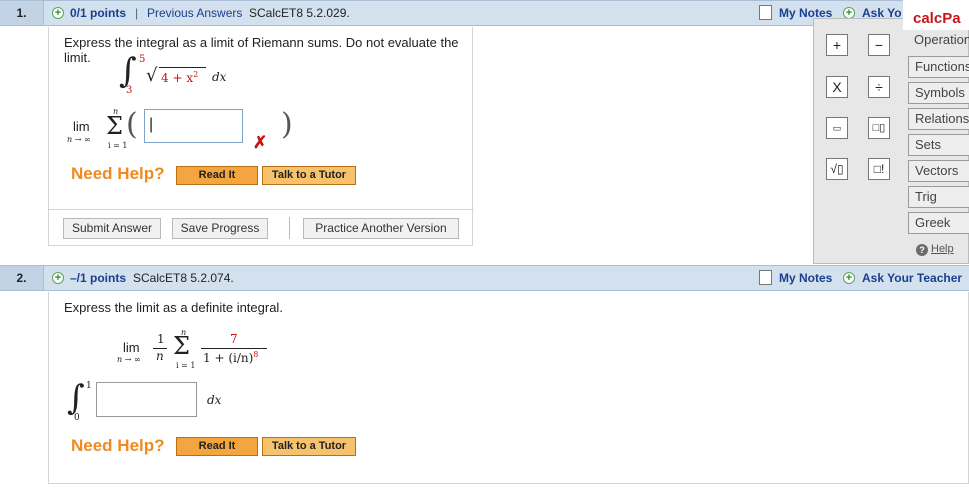  Describe the element at coordinates (289, 228) in the screenshot. I see `button-separator` at that location.